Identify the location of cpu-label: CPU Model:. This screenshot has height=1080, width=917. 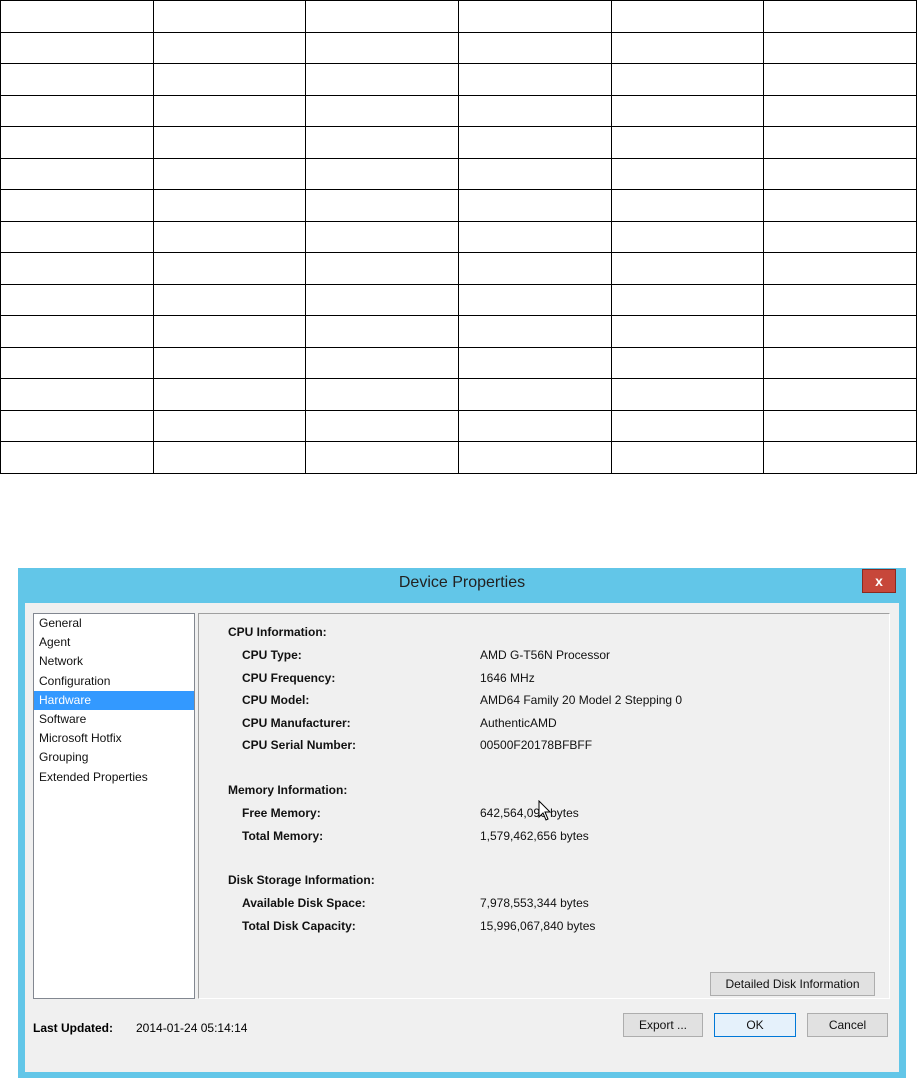
(276, 700).